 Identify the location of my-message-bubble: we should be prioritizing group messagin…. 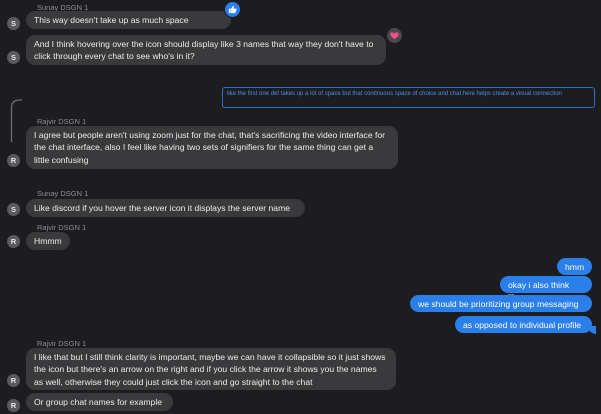
(501, 303).